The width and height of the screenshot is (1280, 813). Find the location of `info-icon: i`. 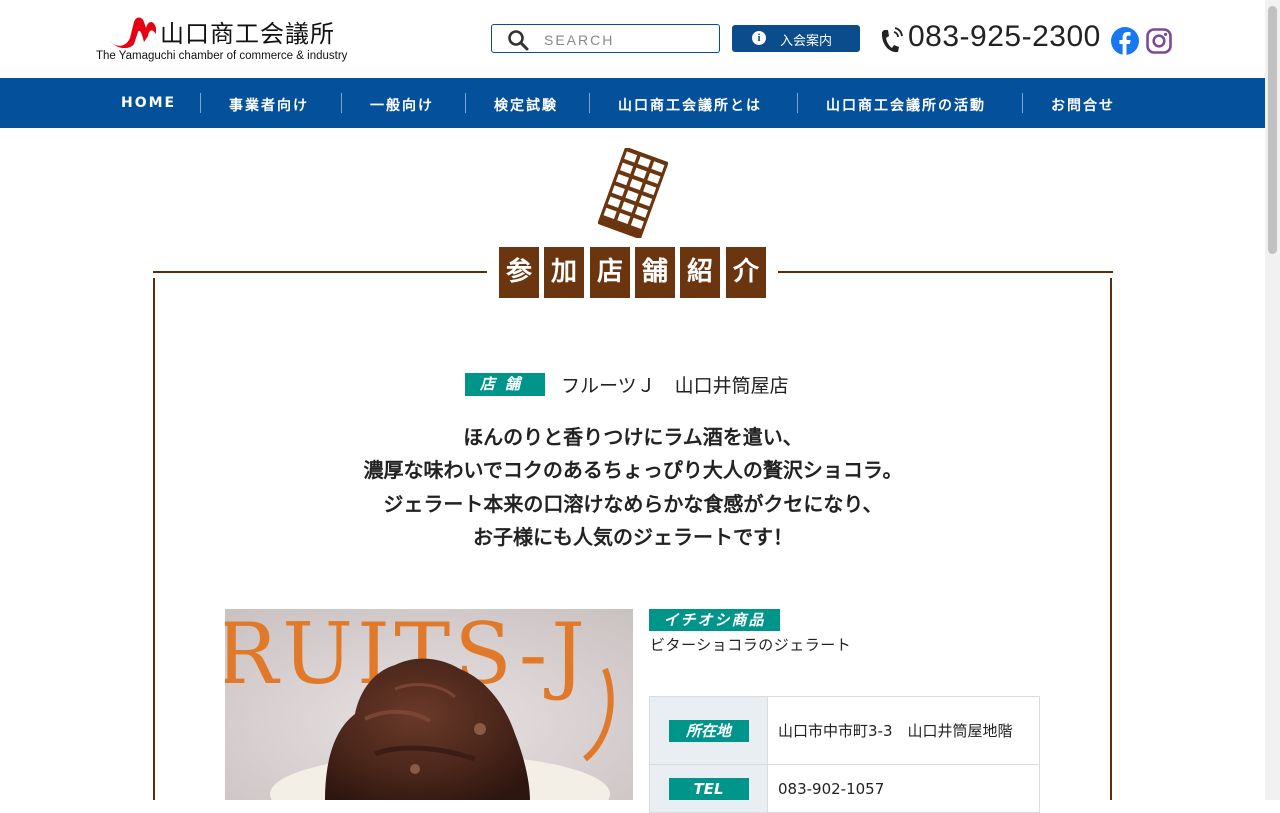

info-icon: i is located at coordinates (759, 38).